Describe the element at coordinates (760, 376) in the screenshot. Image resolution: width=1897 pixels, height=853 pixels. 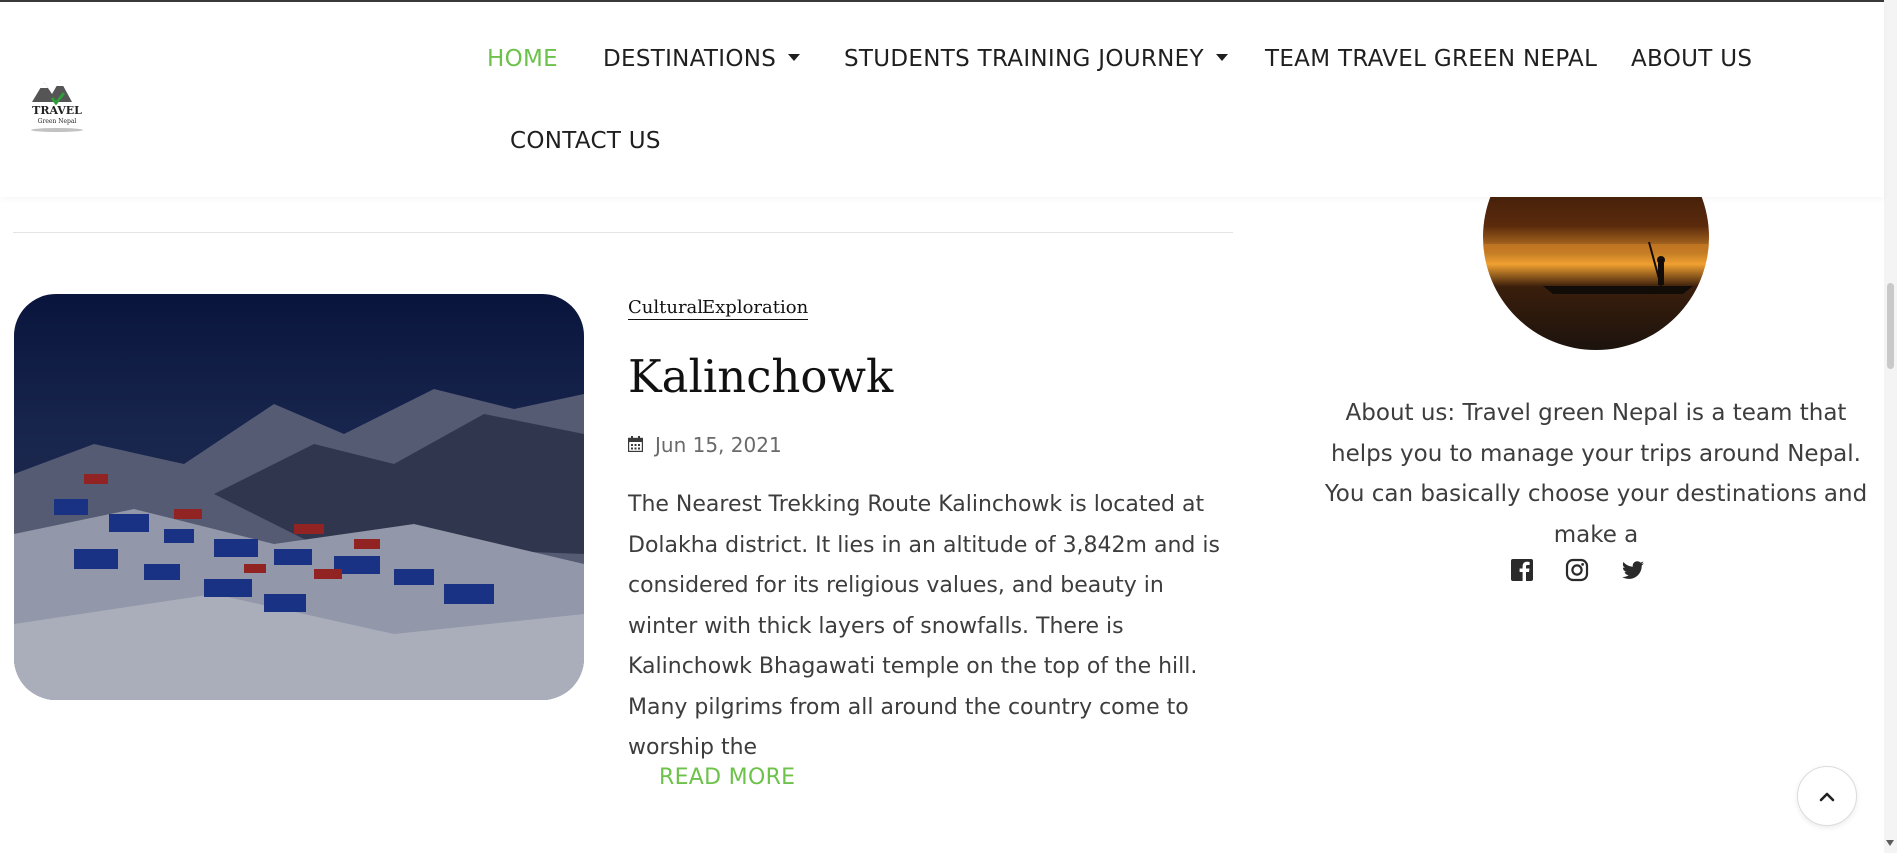
I see `post-title: Kalinchowk` at that location.